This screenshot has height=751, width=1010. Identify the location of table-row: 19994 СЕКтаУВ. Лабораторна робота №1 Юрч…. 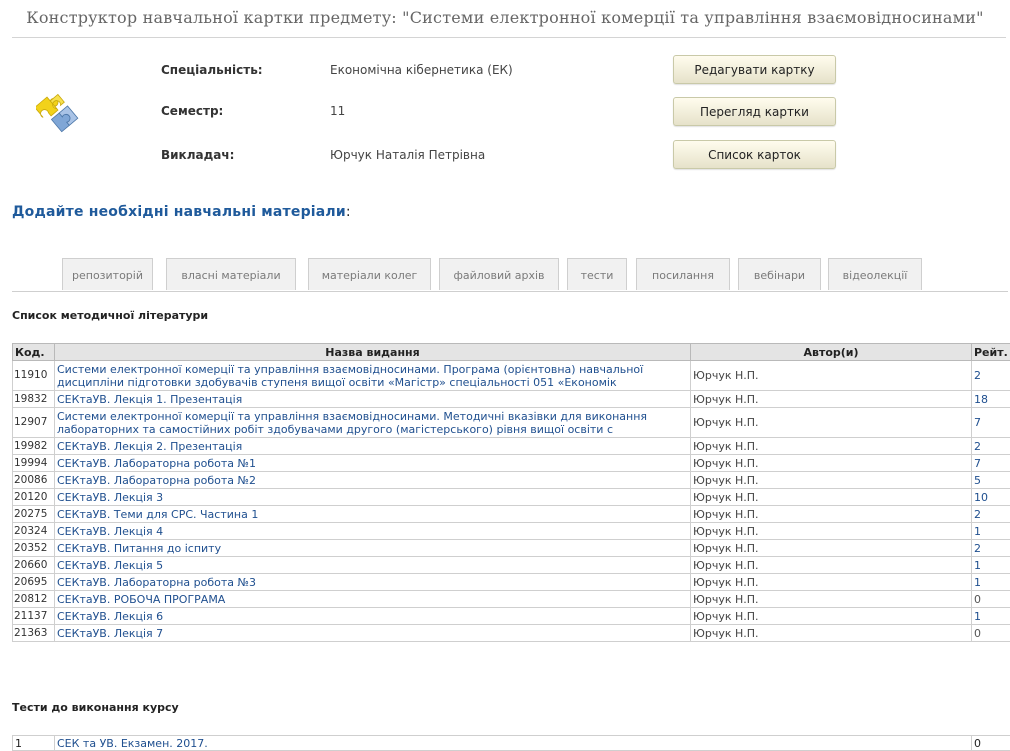
(511, 463).